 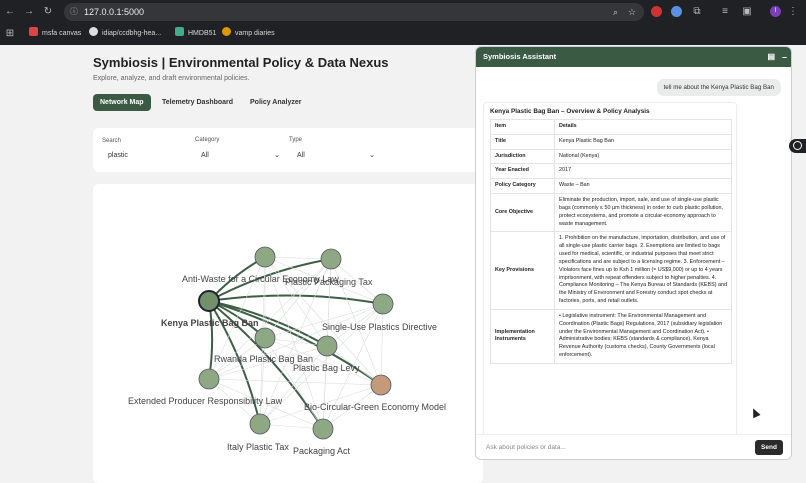 I want to click on bookmark-label: msfa canvas, so click(x=62, y=33).